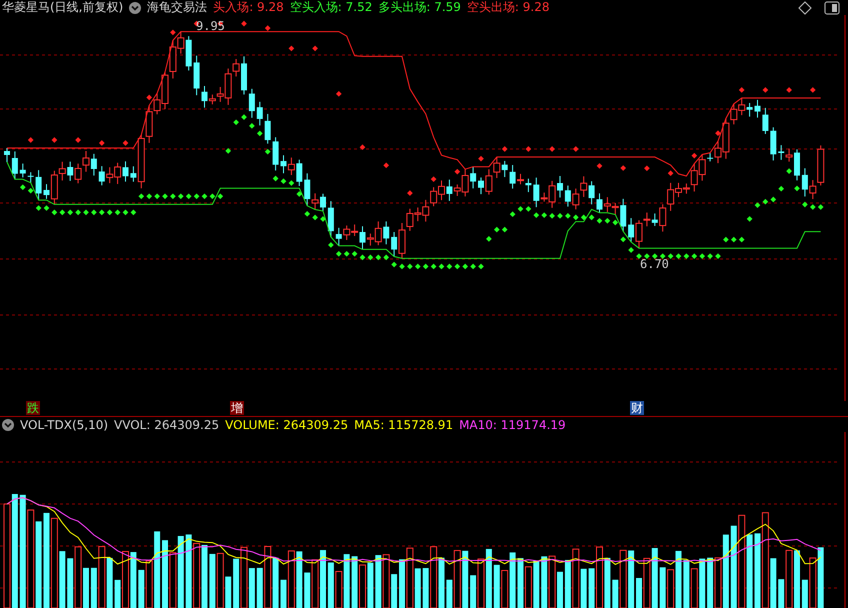  Describe the element at coordinates (331, 8) in the screenshot. I see `indicator-value: 空头入场: 7.52` at that location.